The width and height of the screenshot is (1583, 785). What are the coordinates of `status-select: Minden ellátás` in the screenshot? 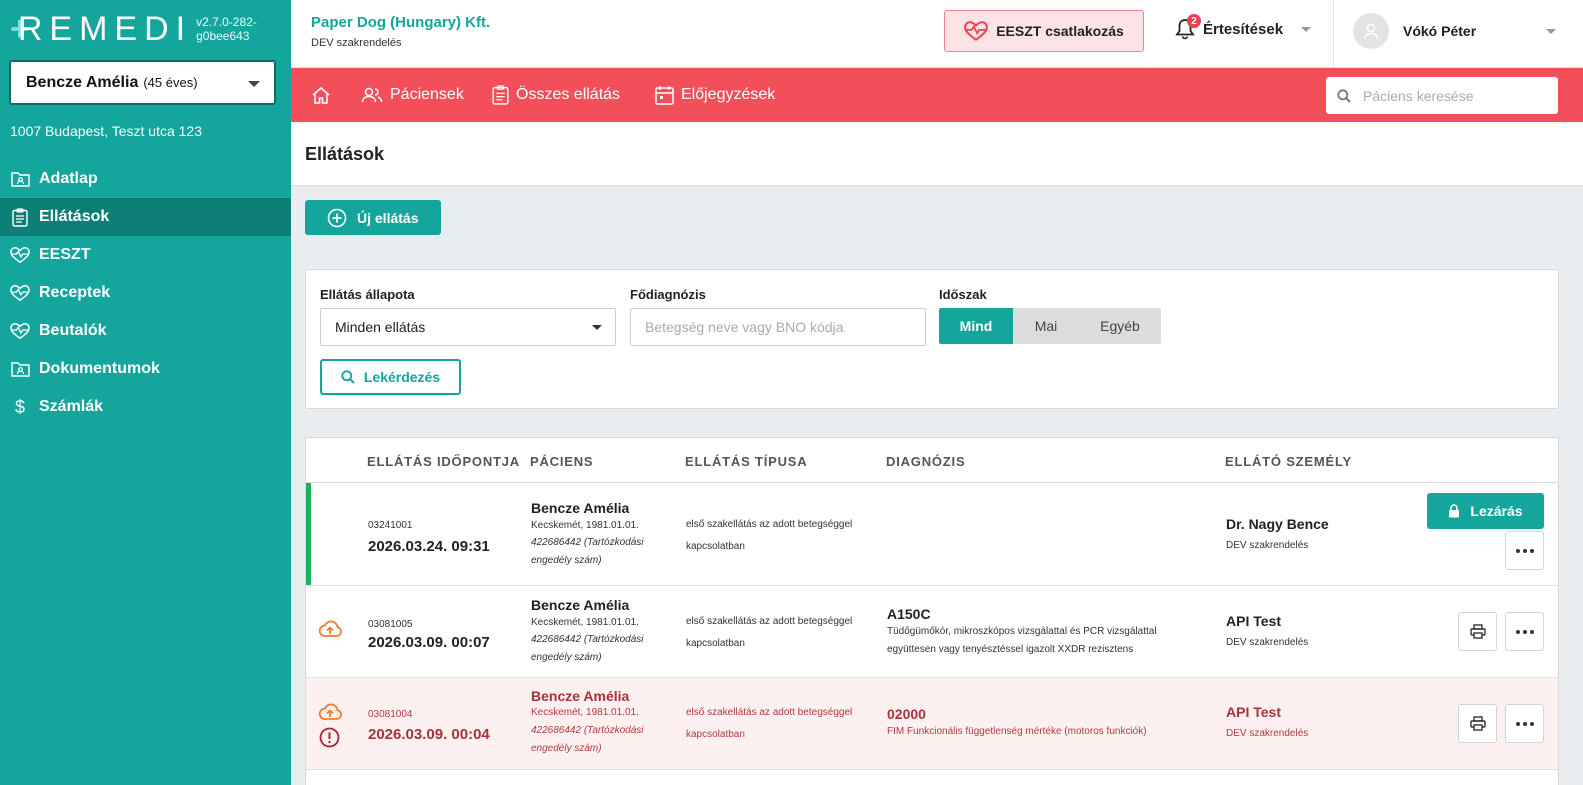 It's located at (468, 327).